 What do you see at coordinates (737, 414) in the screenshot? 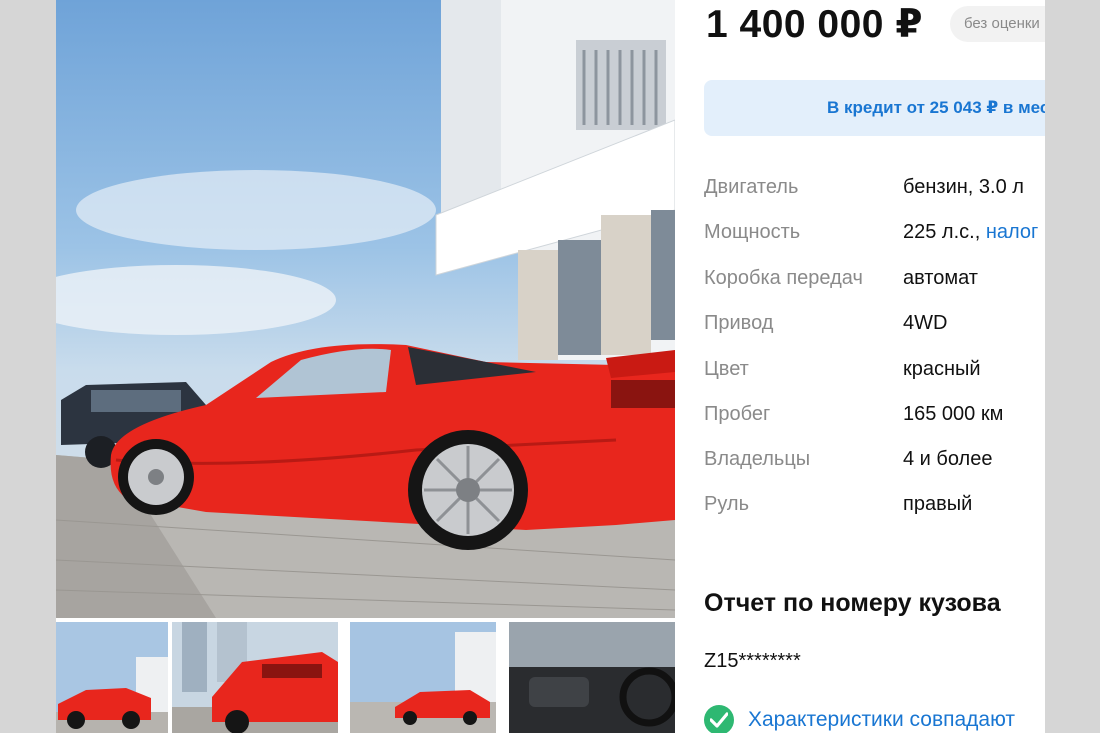
I see `spec-label: Пробег` at bounding box center [737, 414].